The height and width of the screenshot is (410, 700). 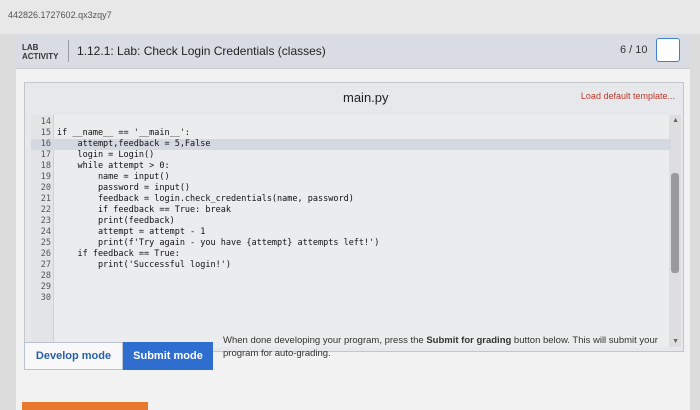 What do you see at coordinates (131, 232) in the screenshot?
I see `code-text: attempt = attempt - 1` at bounding box center [131, 232].